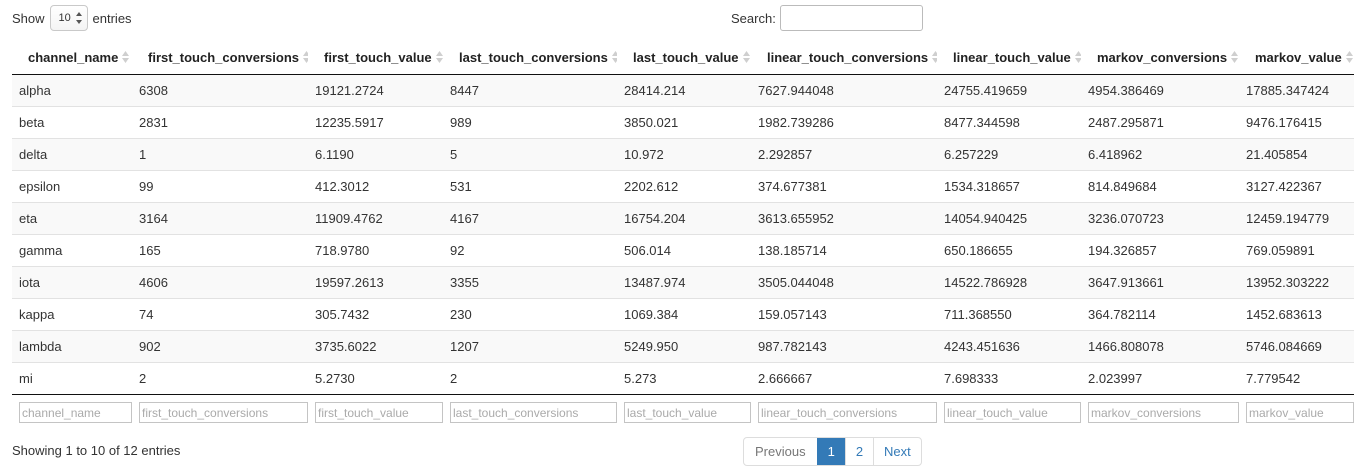  I want to click on table-info: Showing 1 to 10 of 12 entries, so click(96, 450).